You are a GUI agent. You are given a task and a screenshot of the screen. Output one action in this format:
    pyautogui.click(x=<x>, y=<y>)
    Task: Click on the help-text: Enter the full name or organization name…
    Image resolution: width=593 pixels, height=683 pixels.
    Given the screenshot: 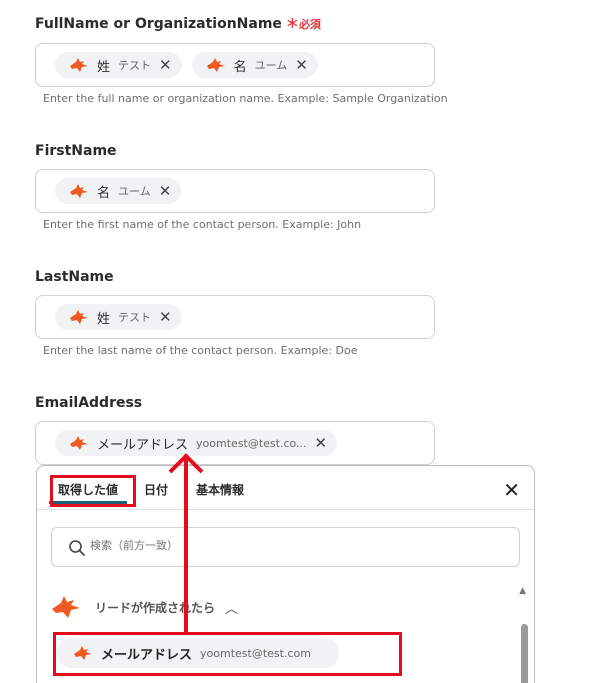 What is the action you would take?
    pyautogui.click(x=245, y=98)
    